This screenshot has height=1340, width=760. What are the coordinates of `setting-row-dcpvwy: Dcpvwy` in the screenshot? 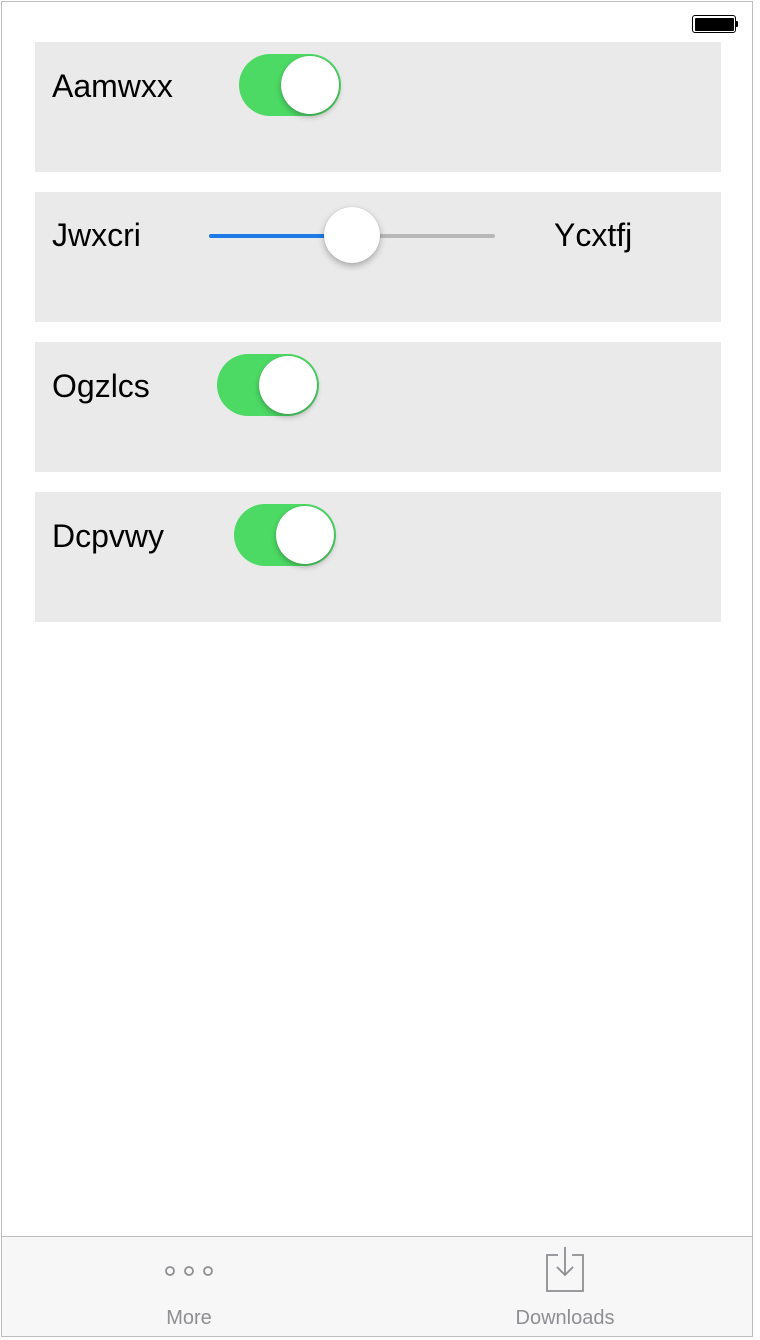 It's located at (378, 557).